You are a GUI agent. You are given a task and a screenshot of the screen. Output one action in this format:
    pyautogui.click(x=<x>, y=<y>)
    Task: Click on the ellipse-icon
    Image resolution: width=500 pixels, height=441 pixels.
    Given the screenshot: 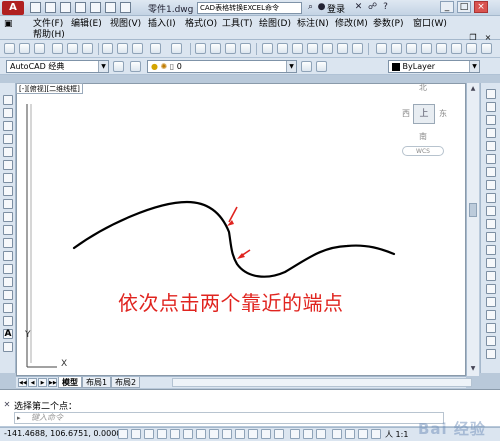 What is the action you would take?
    pyautogui.click(x=8, y=217)
    